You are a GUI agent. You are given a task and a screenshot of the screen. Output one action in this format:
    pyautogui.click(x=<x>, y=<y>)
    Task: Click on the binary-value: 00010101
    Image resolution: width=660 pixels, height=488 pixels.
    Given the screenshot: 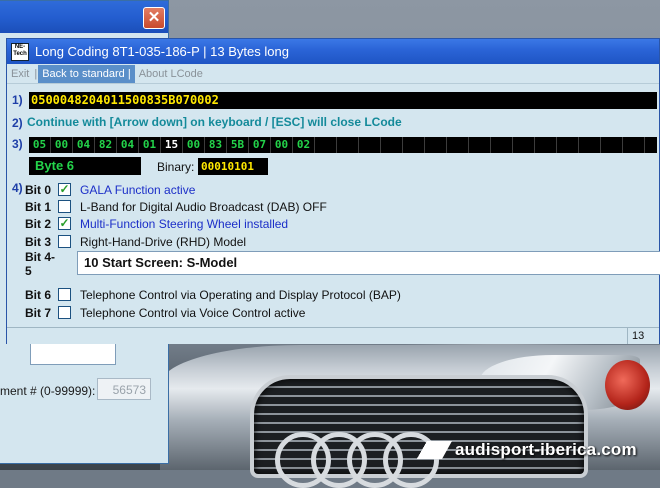 What is the action you would take?
    pyautogui.click(x=233, y=166)
    